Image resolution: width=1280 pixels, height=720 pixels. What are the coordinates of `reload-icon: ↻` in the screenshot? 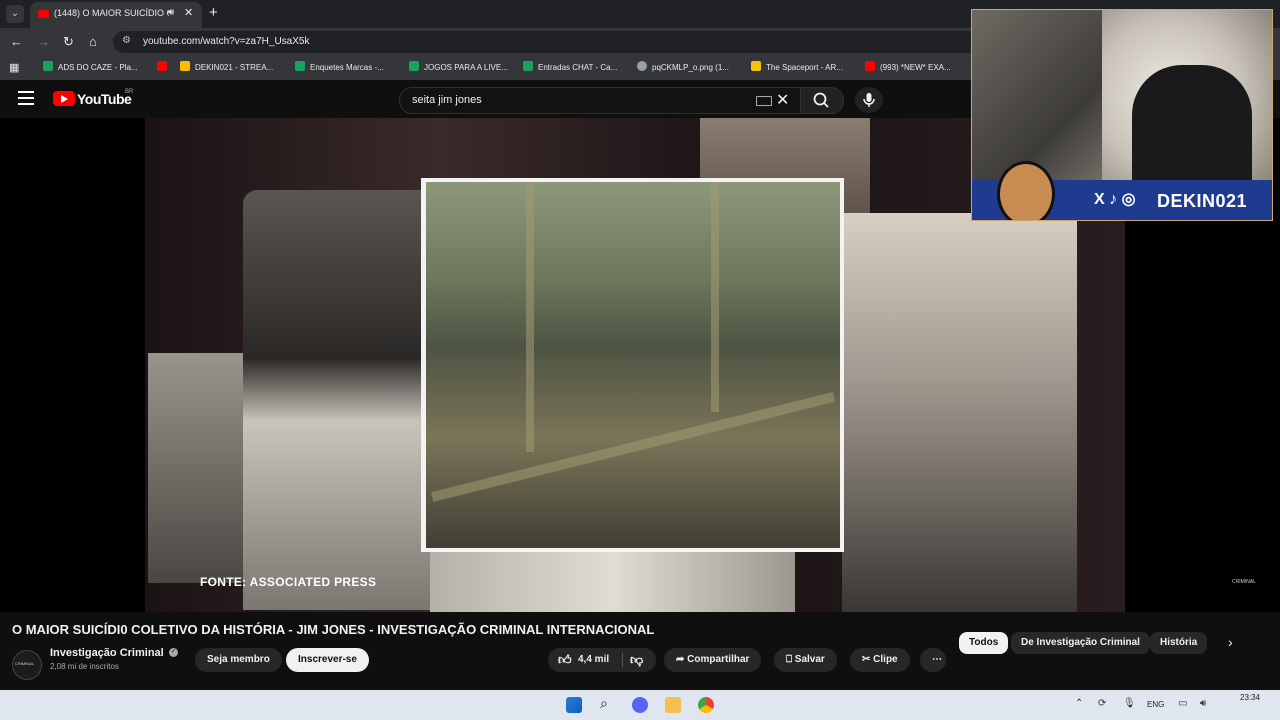 It's located at (68, 42).